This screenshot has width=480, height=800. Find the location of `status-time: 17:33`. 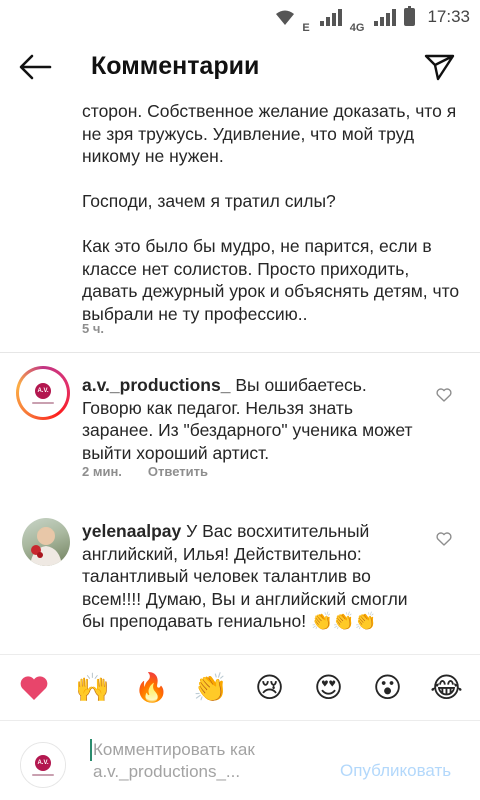

status-time: 17:33 is located at coordinates (448, 16).